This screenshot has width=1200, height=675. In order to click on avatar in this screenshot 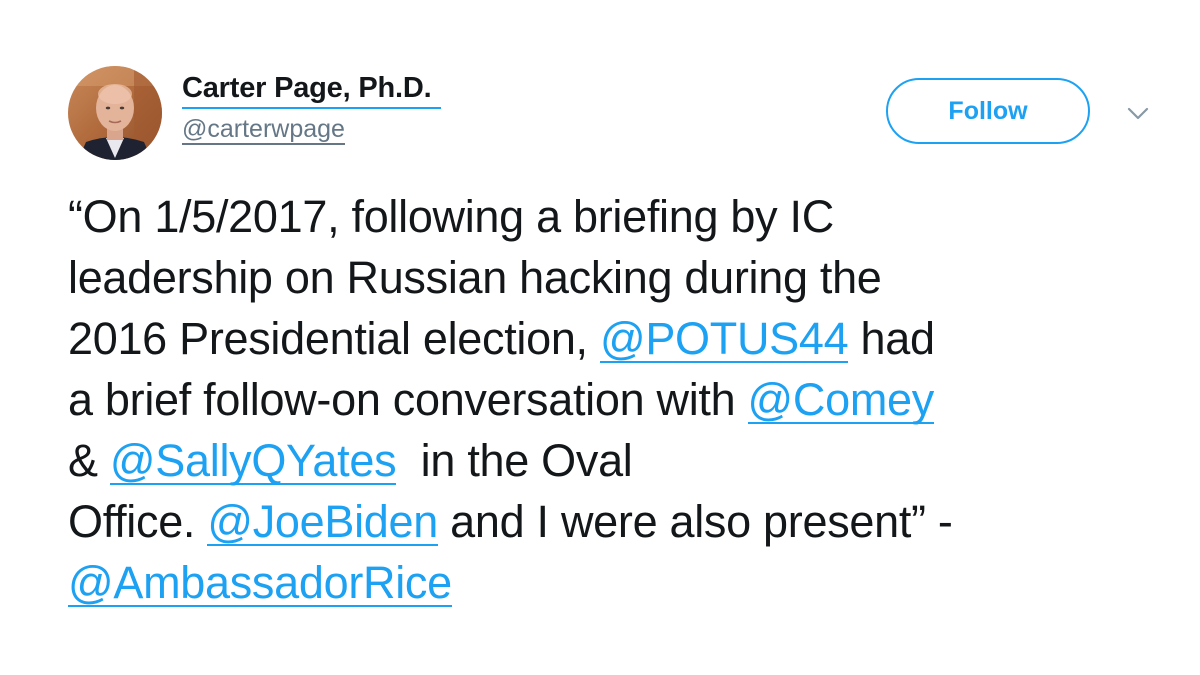, I will do `click(115, 113)`.